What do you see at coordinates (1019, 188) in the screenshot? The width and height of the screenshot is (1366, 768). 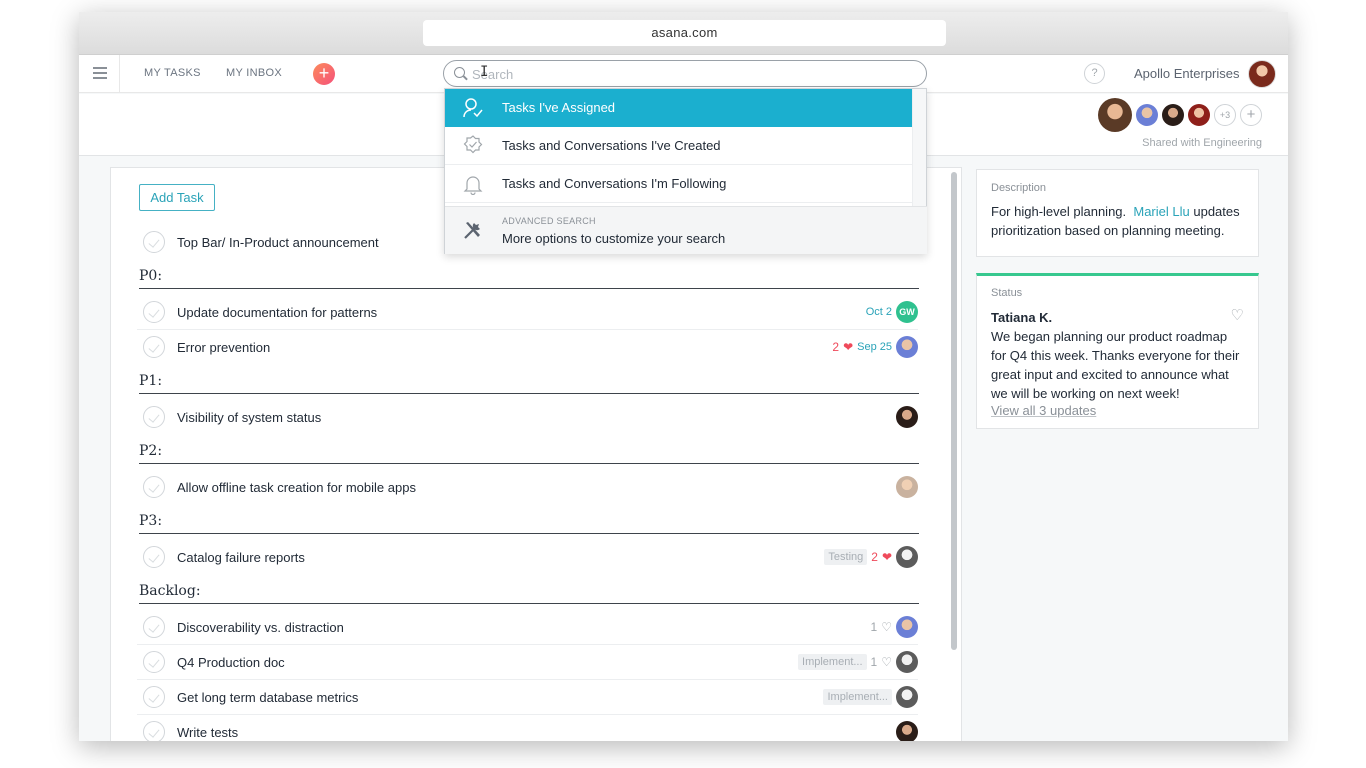 I see `description-label: Description` at bounding box center [1019, 188].